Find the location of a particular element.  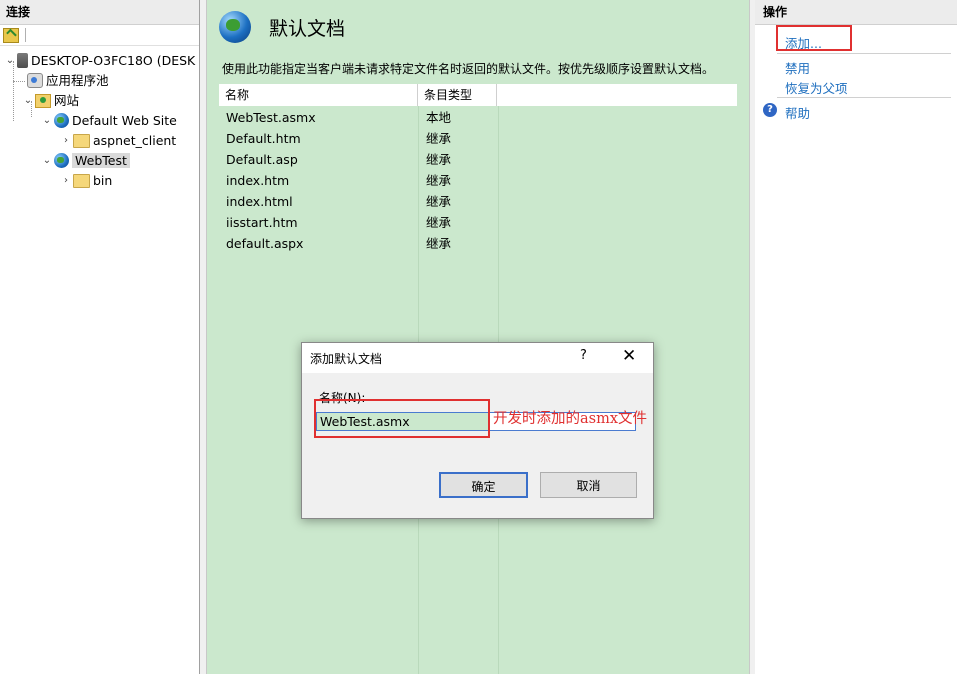

document-name: Default.htm is located at coordinates (263, 138).